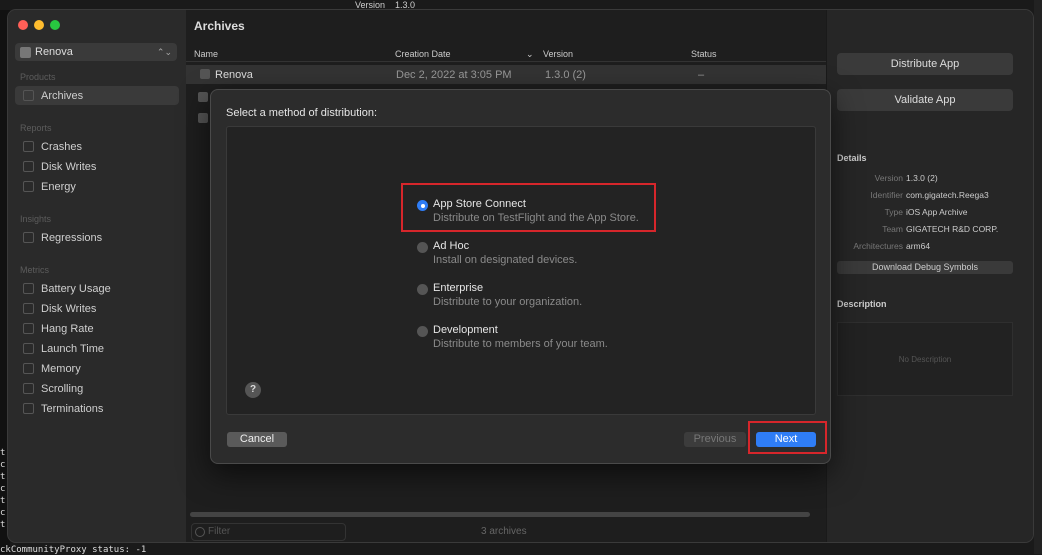 The image size is (1042, 555). I want to click on filter-input: Filter, so click(268, 532).